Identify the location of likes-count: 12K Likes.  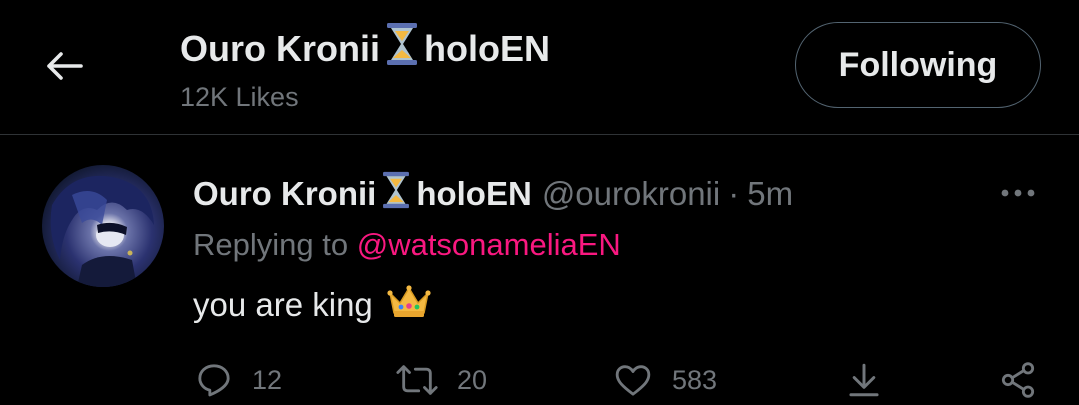
(239, 97).